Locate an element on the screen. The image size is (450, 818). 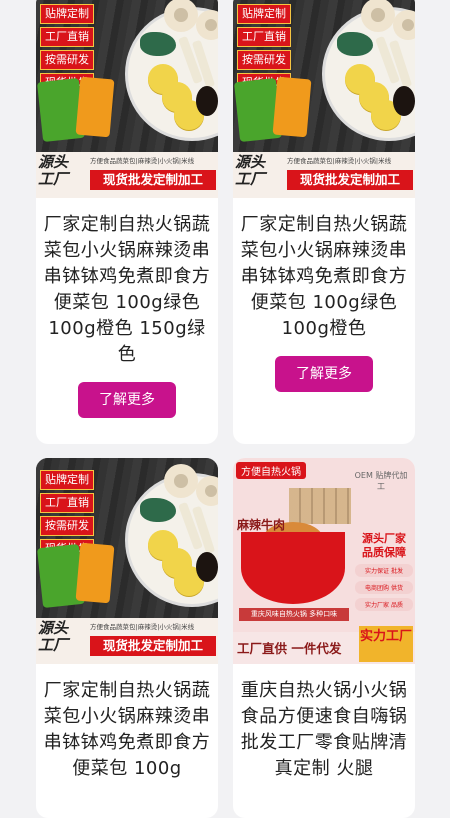
promo-features: 源头厂家 品质保障 实力保证 批发 电商团购 供货 实力厂家 品质 is located at coordinates (384, 571).